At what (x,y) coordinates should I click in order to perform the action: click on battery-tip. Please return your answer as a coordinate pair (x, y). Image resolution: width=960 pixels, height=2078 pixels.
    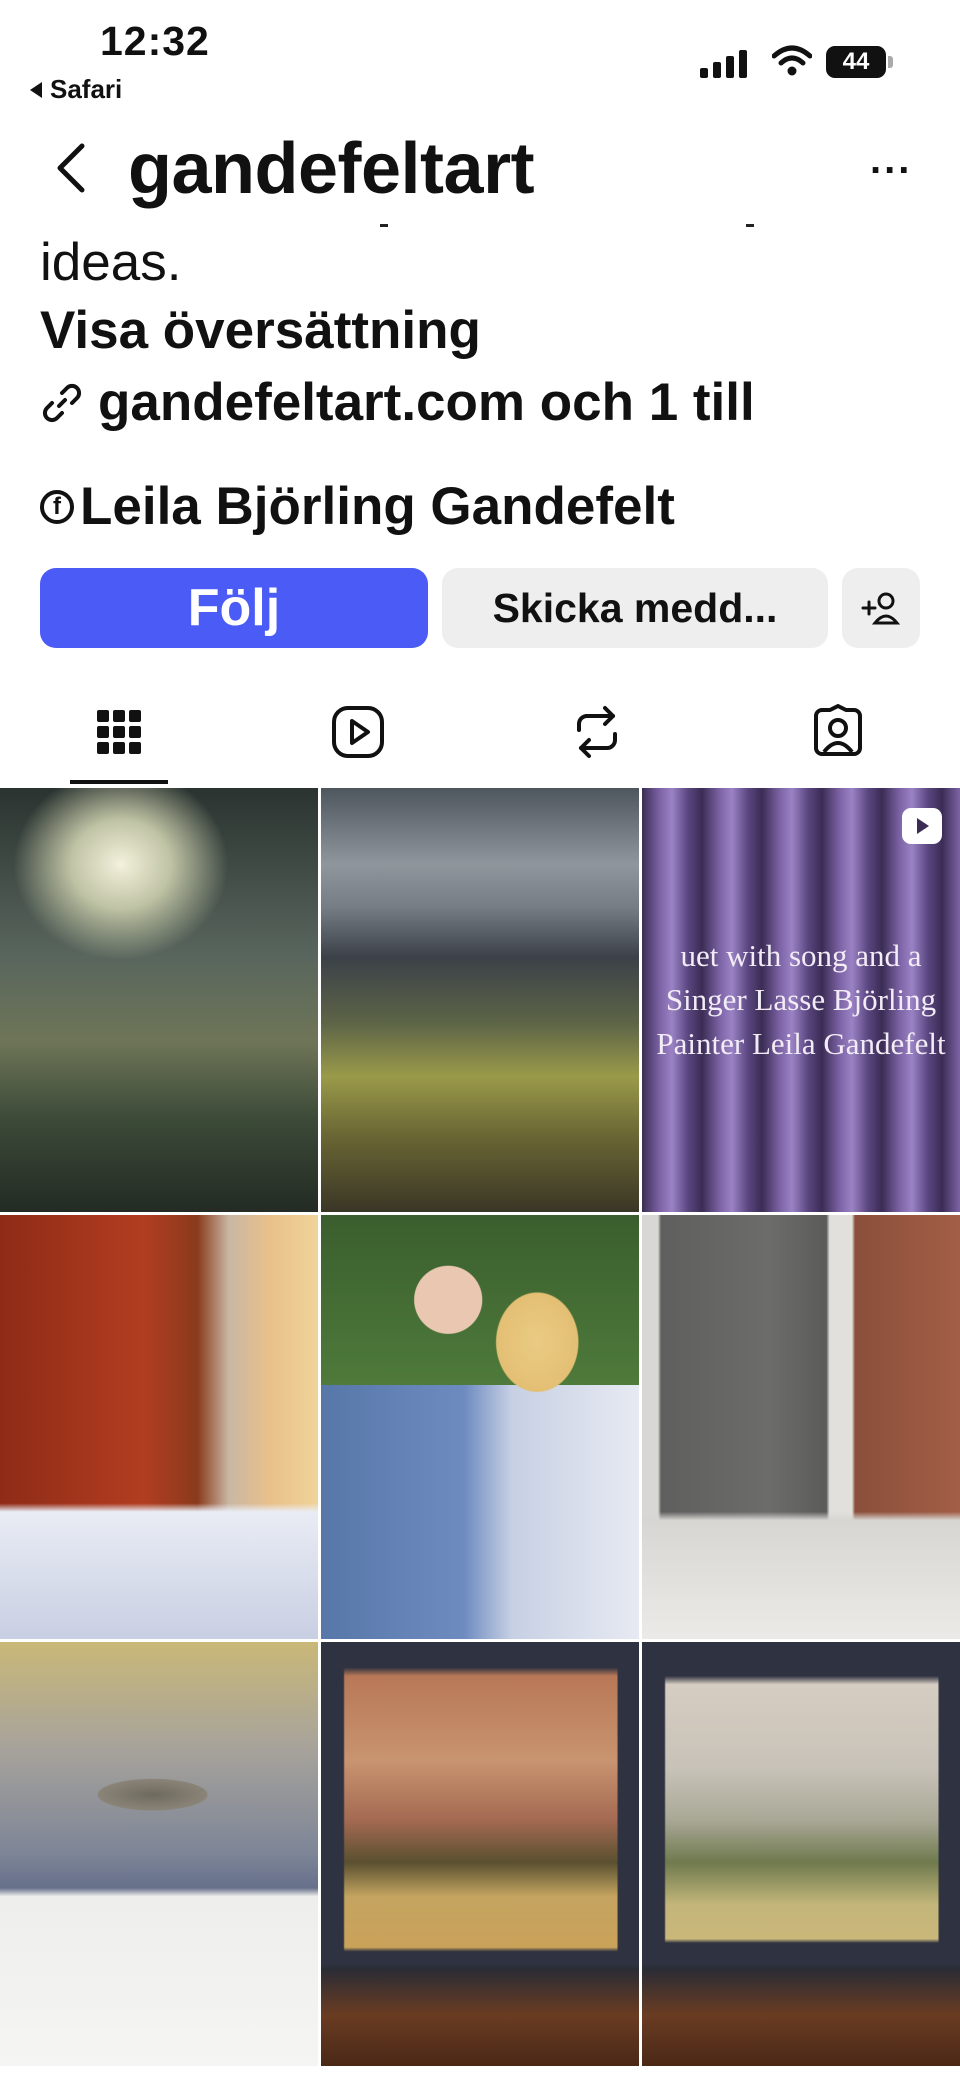
    Looking at the image, I should click on (890, 62).